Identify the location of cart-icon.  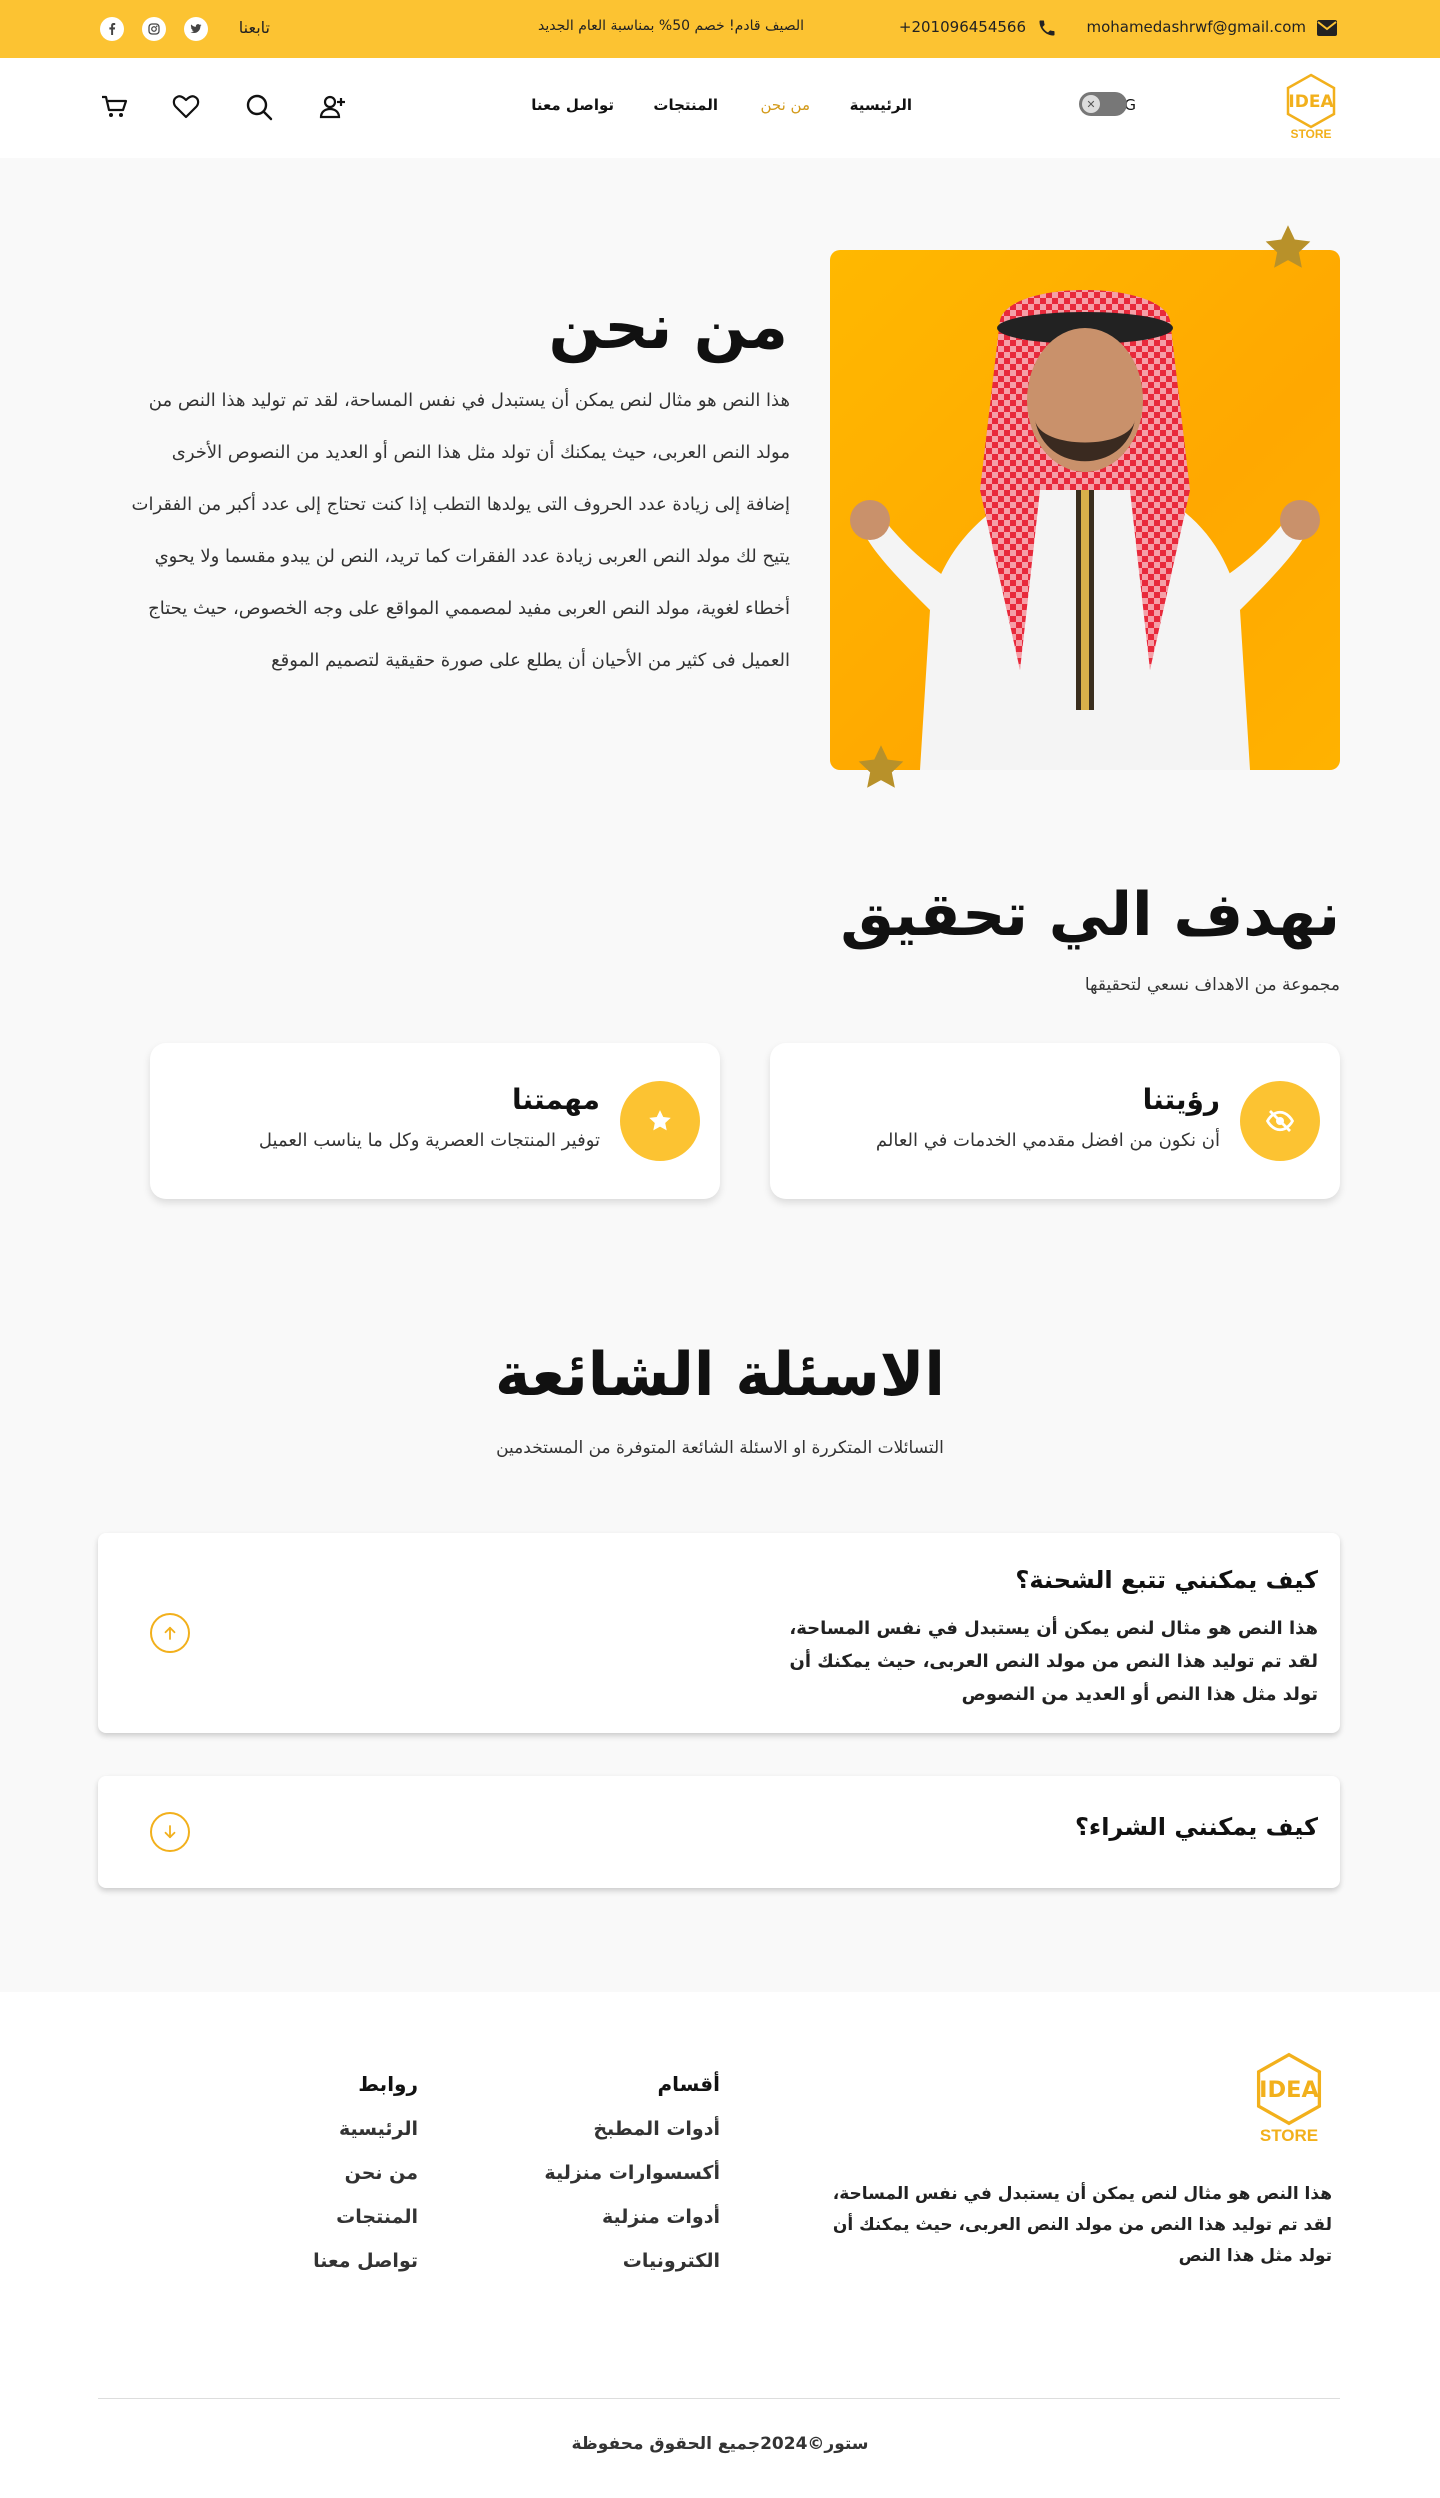
(114, 107).